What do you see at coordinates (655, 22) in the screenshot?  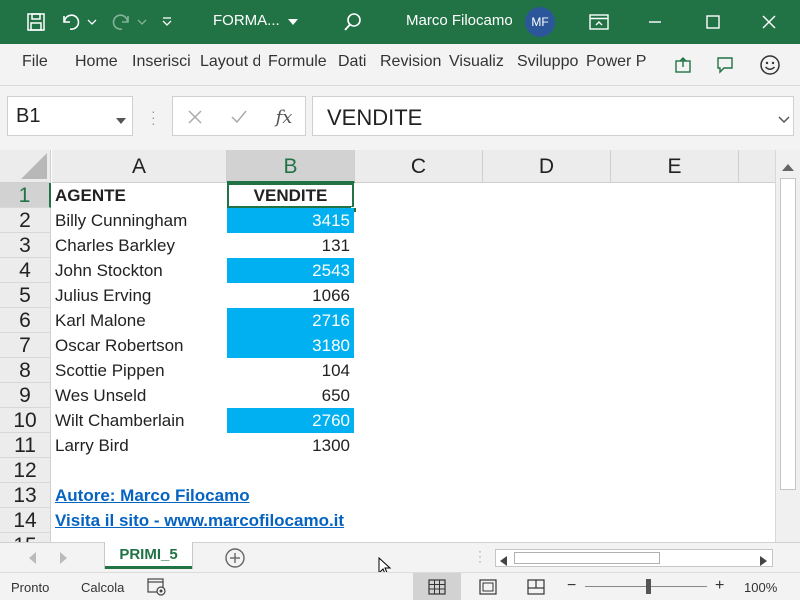 I see `minimize-icon` at bounding box center [655, 22].